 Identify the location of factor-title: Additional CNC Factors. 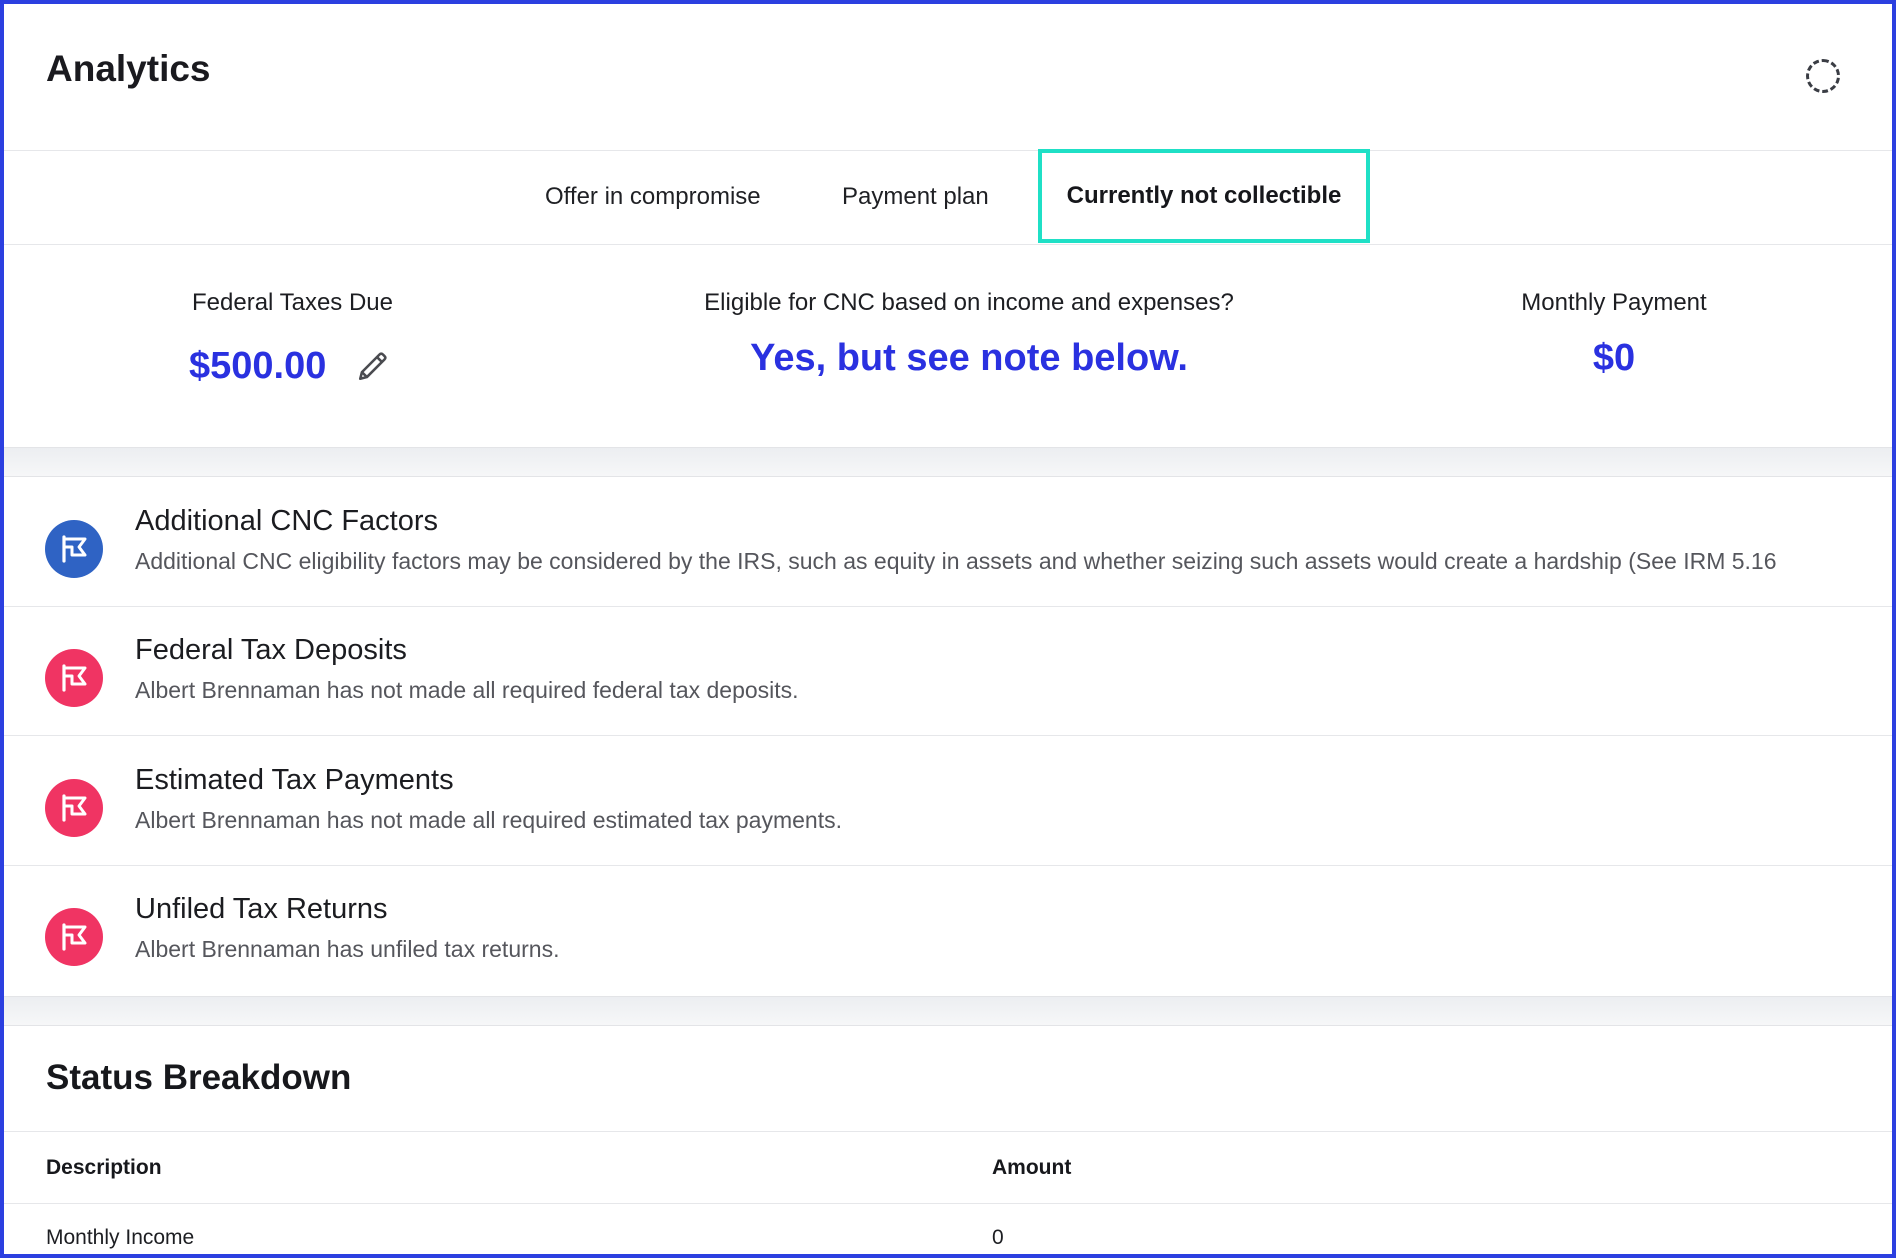
(286, 521).